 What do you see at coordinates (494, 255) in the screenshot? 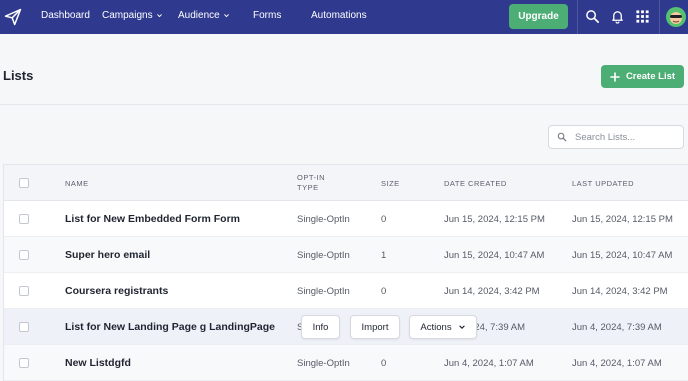
I see `date-created: Jun 15, 2024, 10:47 AM` at bounding box center [494, 255].